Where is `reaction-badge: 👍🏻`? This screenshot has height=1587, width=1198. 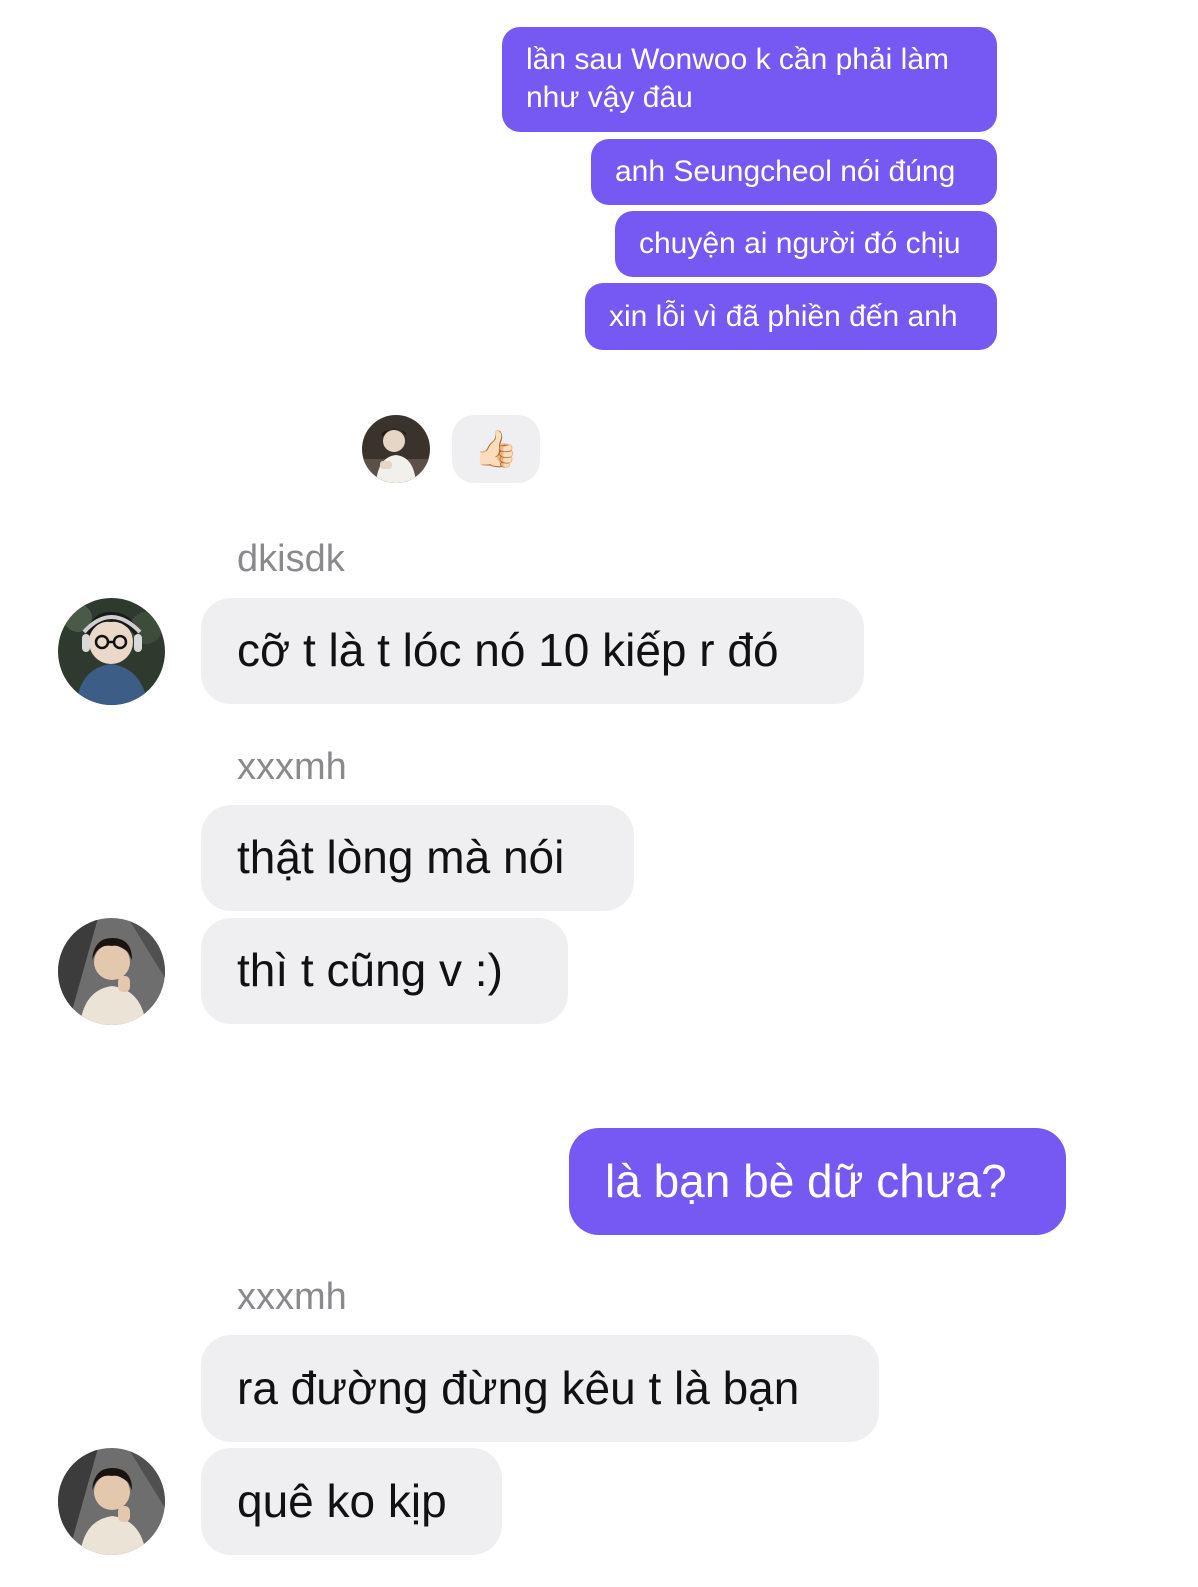
reaction-badge: 👍🏻 is located at coordinates (496, 449).